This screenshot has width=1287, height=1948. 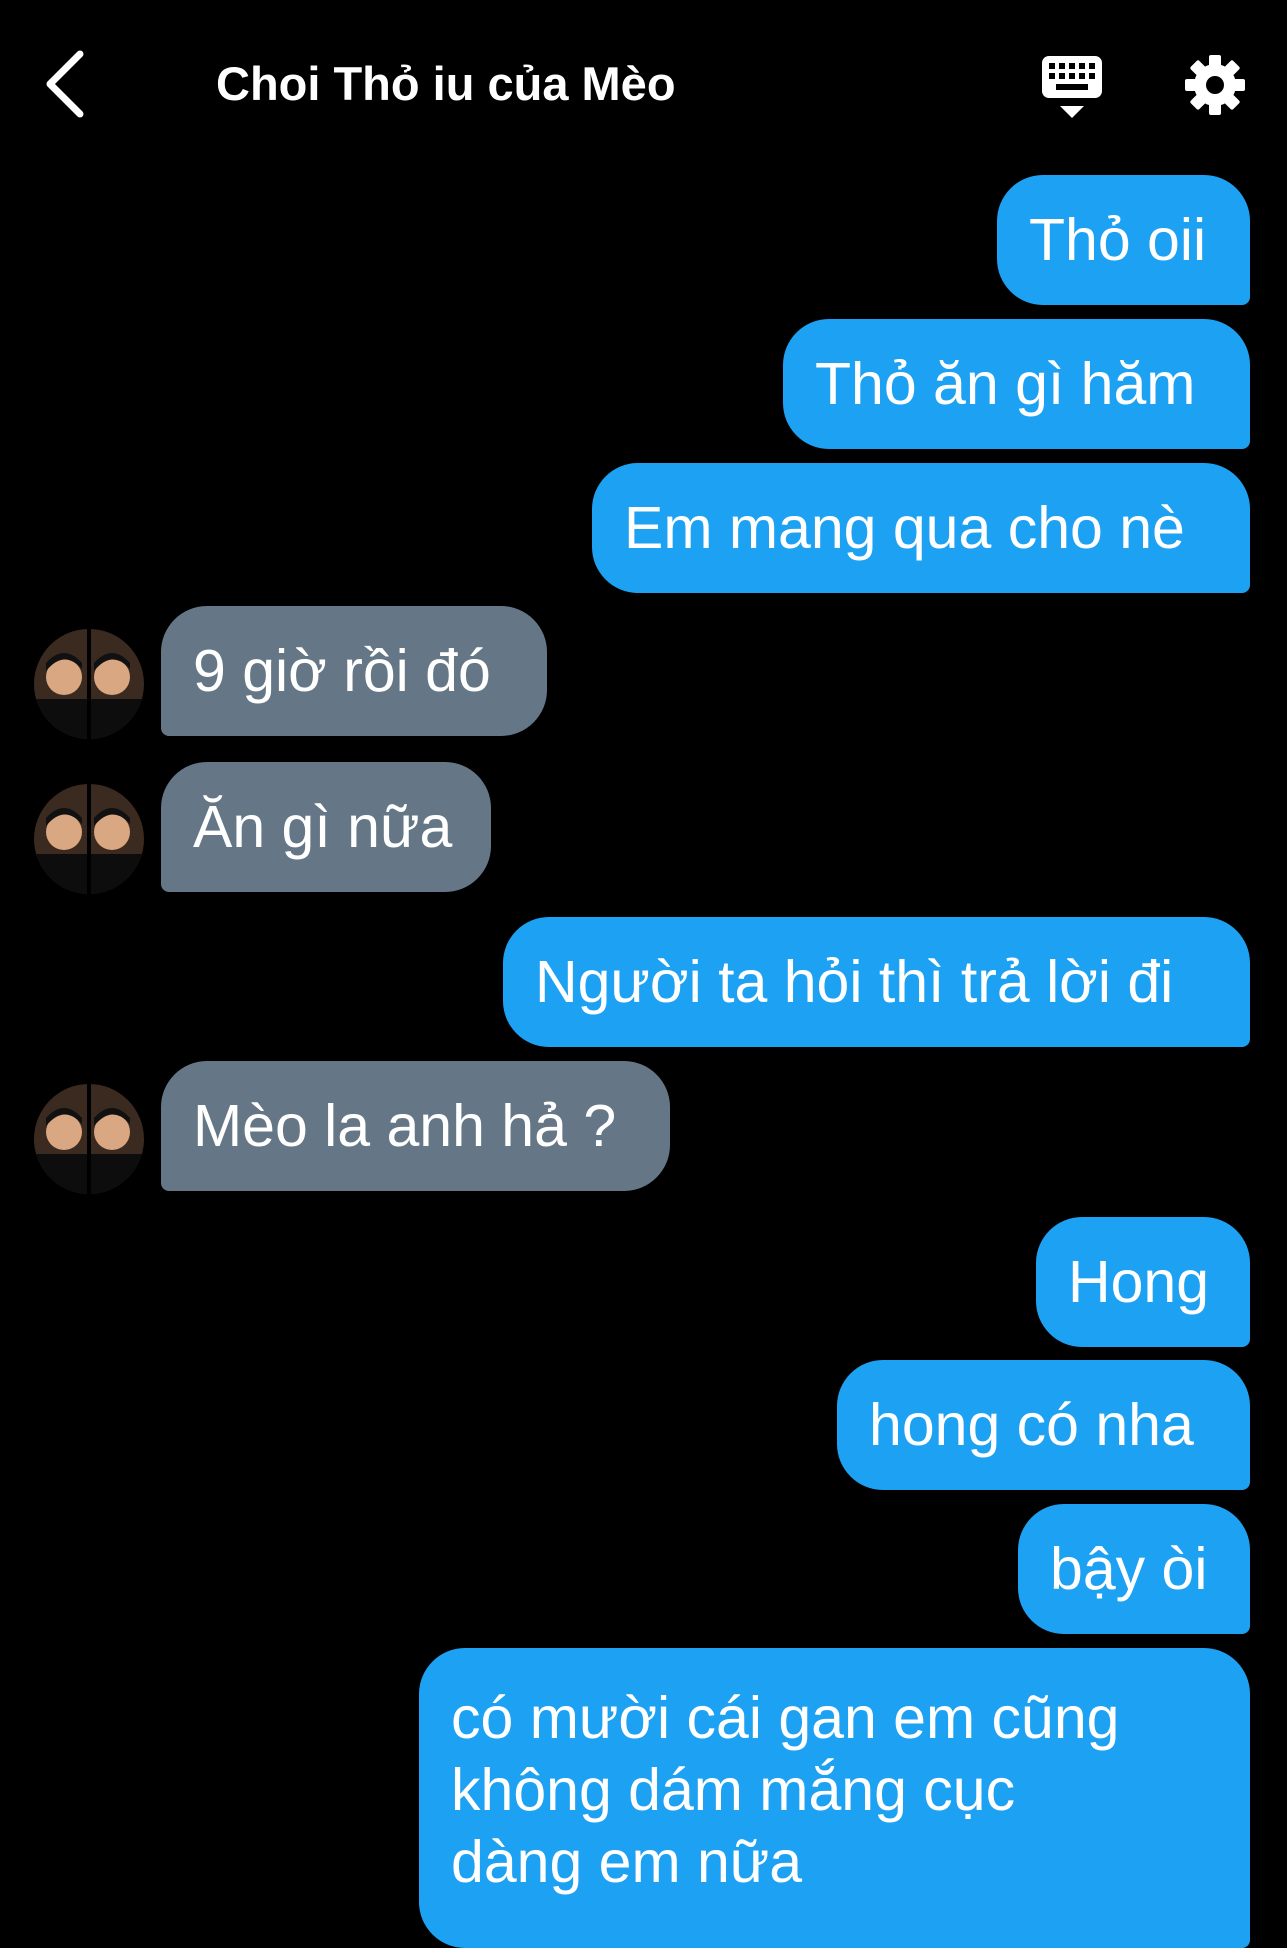 I want to click on message-text: Ăn gì nữa, so click(x=323, y=827).